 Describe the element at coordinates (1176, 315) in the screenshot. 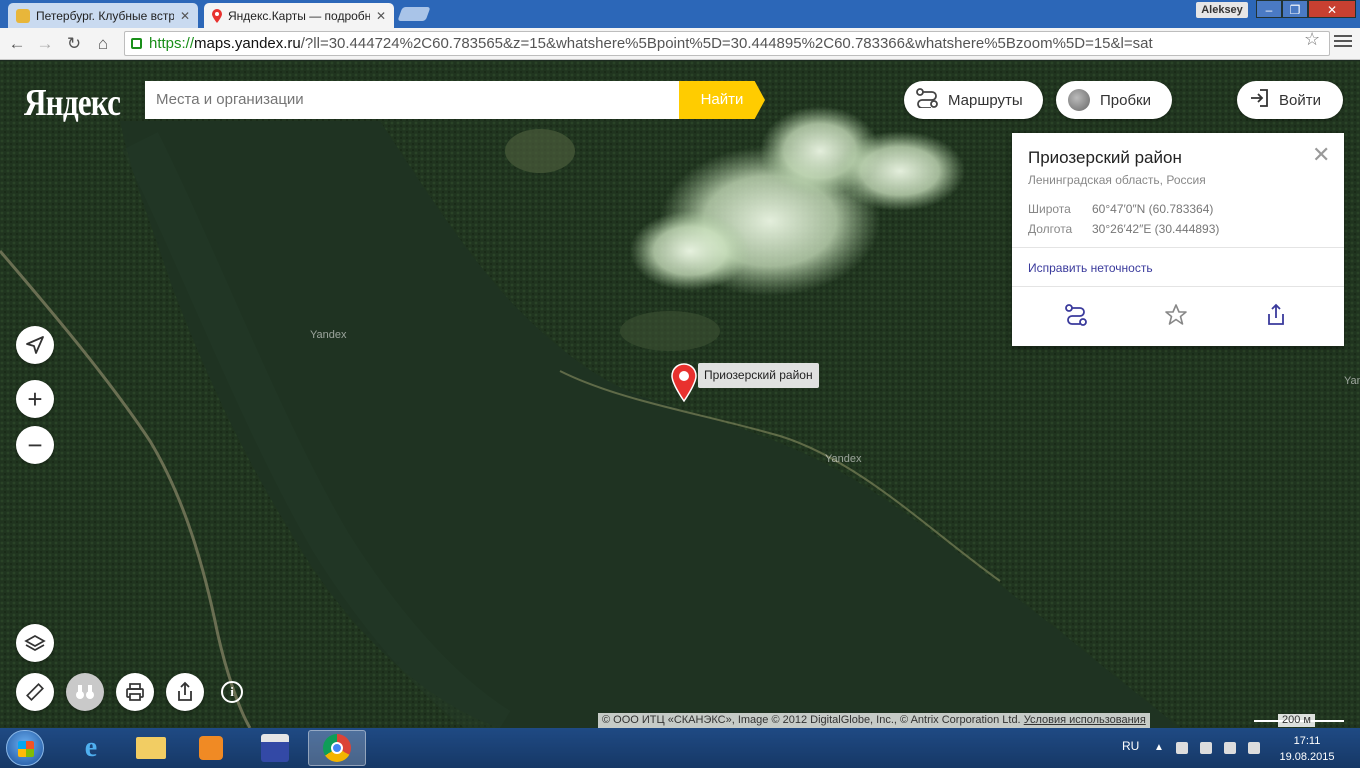

I see `star-icon` at that location.